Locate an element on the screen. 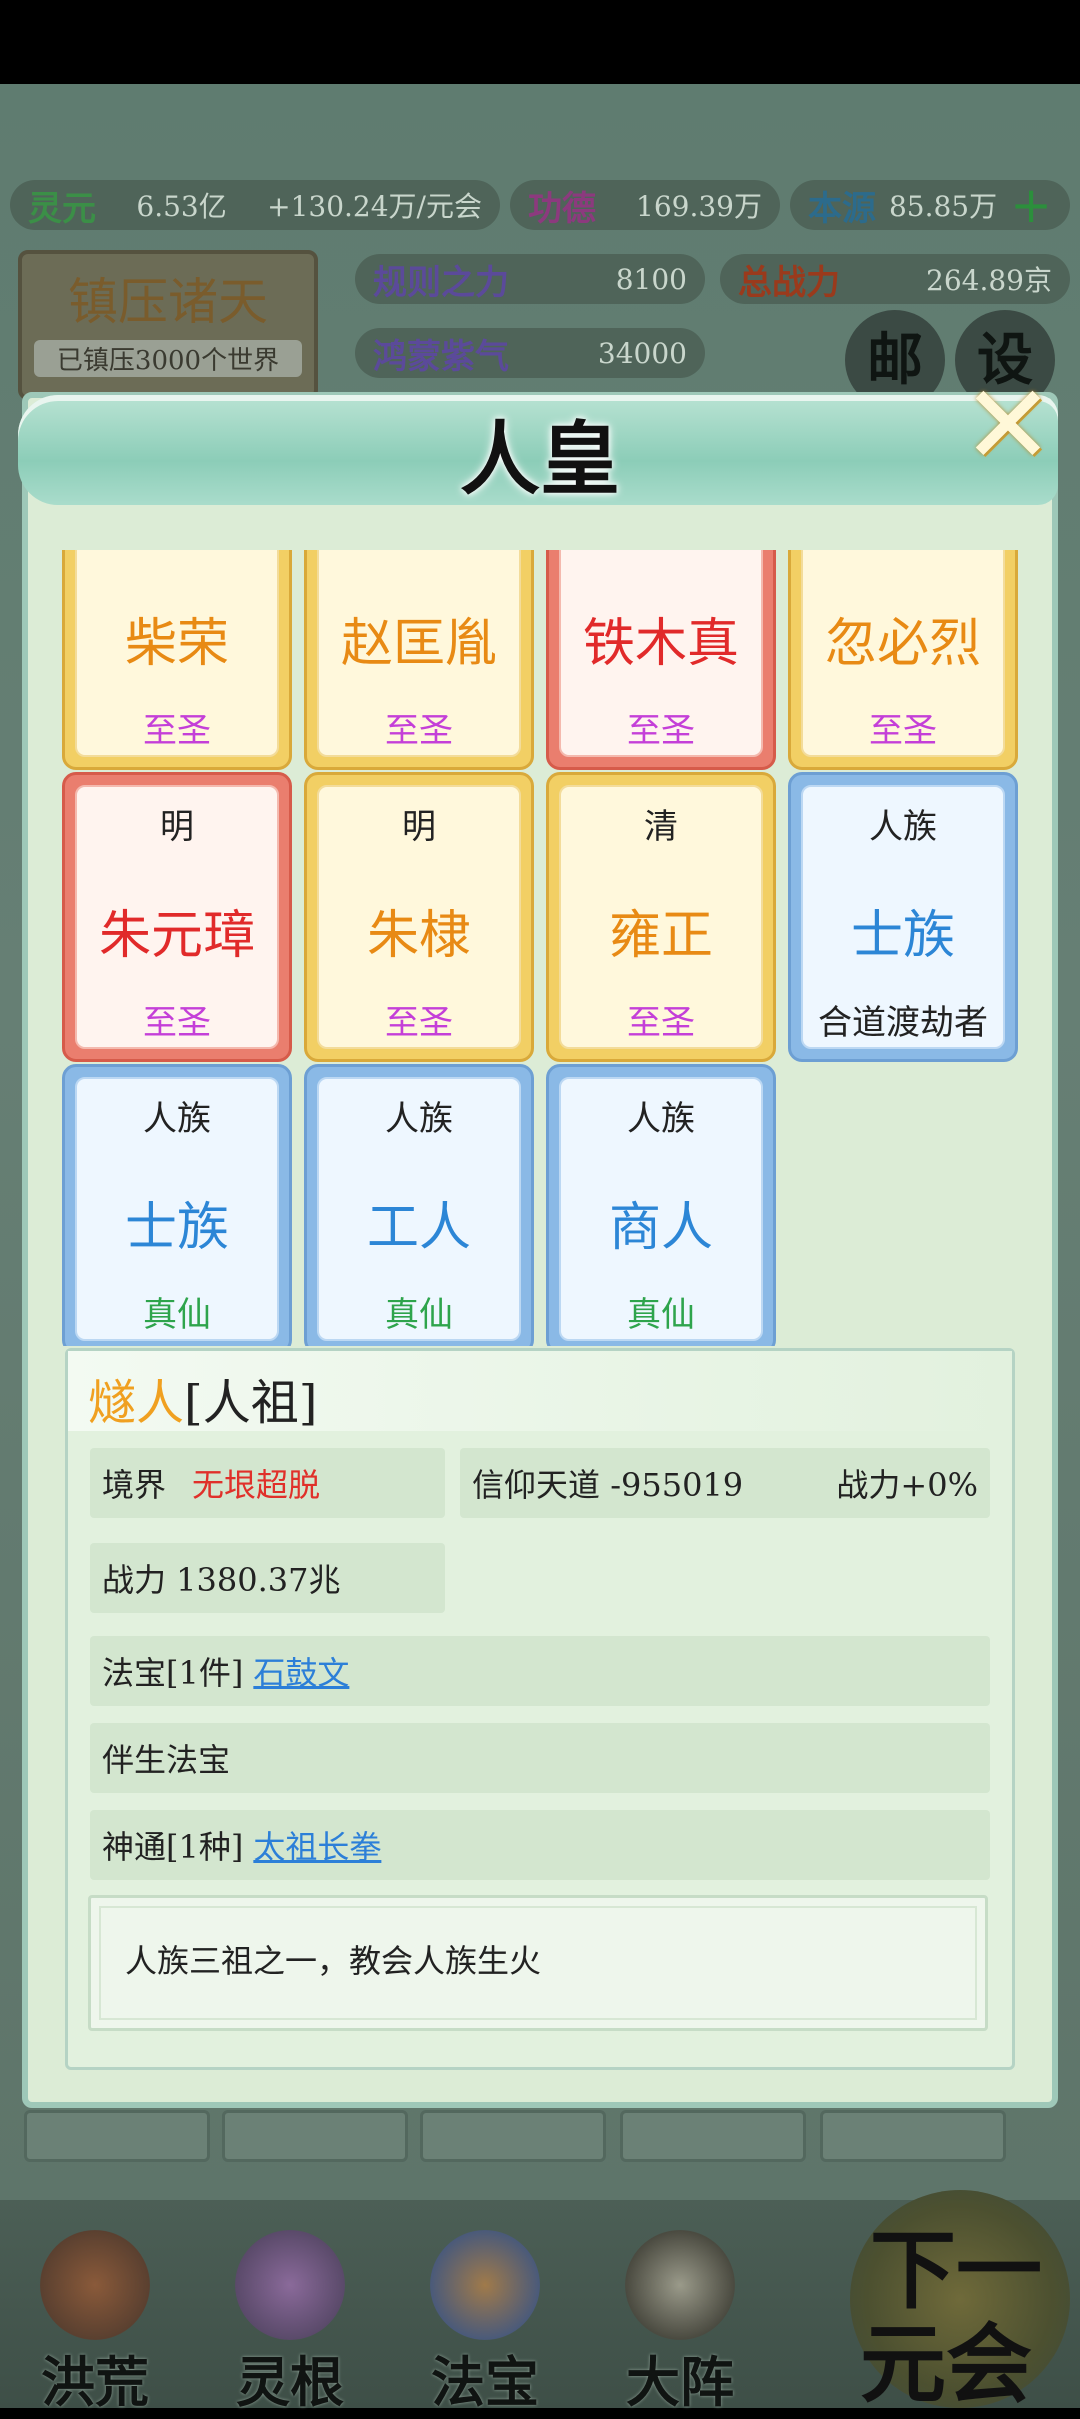 The image size is (1080, 2419). character-card: 明朱棣 至圣 is located at coordinates (419, 917).